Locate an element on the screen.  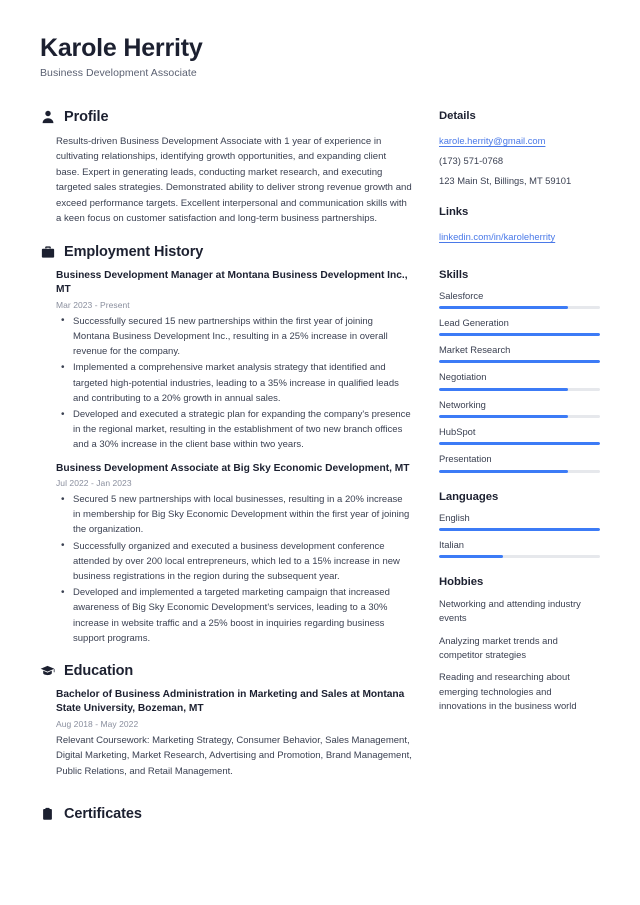
section-profile-header: Profile is located at coordinates (226, 117).